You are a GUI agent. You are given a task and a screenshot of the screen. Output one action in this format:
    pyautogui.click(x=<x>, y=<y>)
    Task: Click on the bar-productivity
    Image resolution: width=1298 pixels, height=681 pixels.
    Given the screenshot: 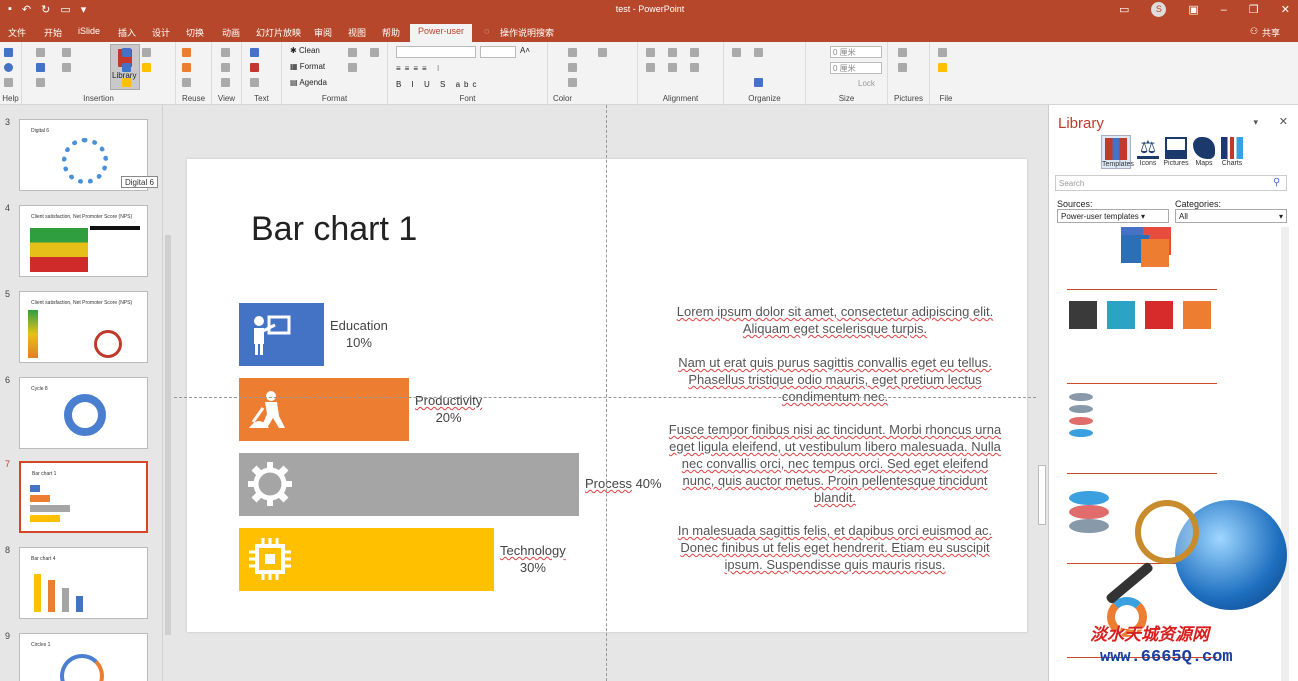 What is the action you would take?
    pyautogui.click(x=324, y=409)
    